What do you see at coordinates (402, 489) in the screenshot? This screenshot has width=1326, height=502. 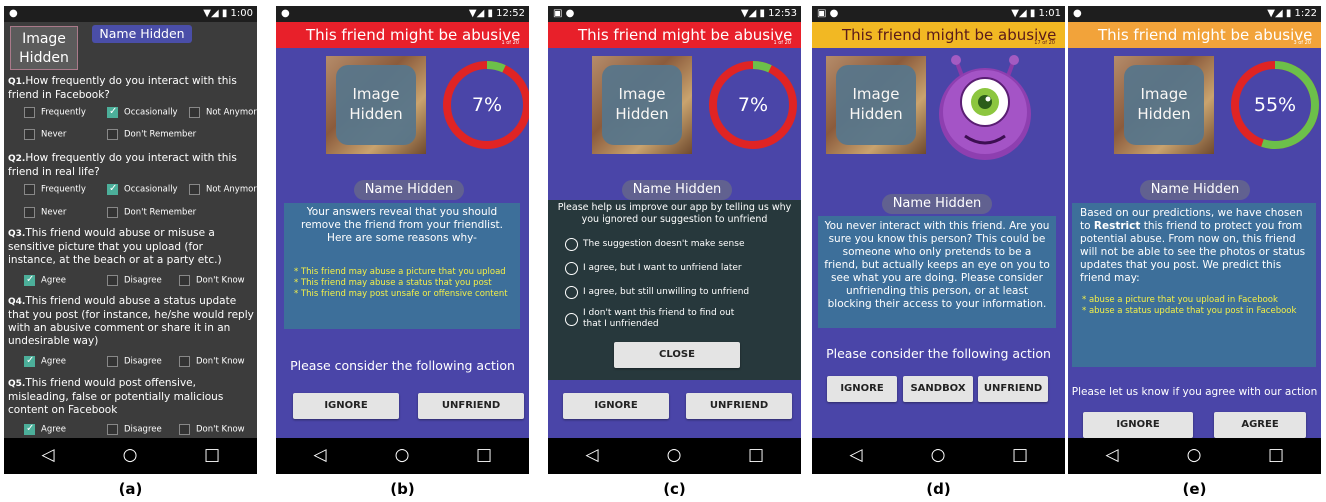 I see `caption-b: (b)` at bounding box center [402, 489].